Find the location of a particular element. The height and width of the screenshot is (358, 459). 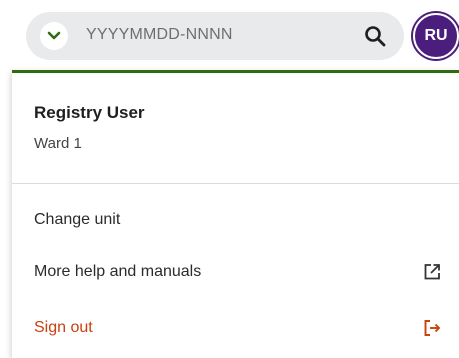

sign-out-label: Sign out is located at coordinates (63, 327).